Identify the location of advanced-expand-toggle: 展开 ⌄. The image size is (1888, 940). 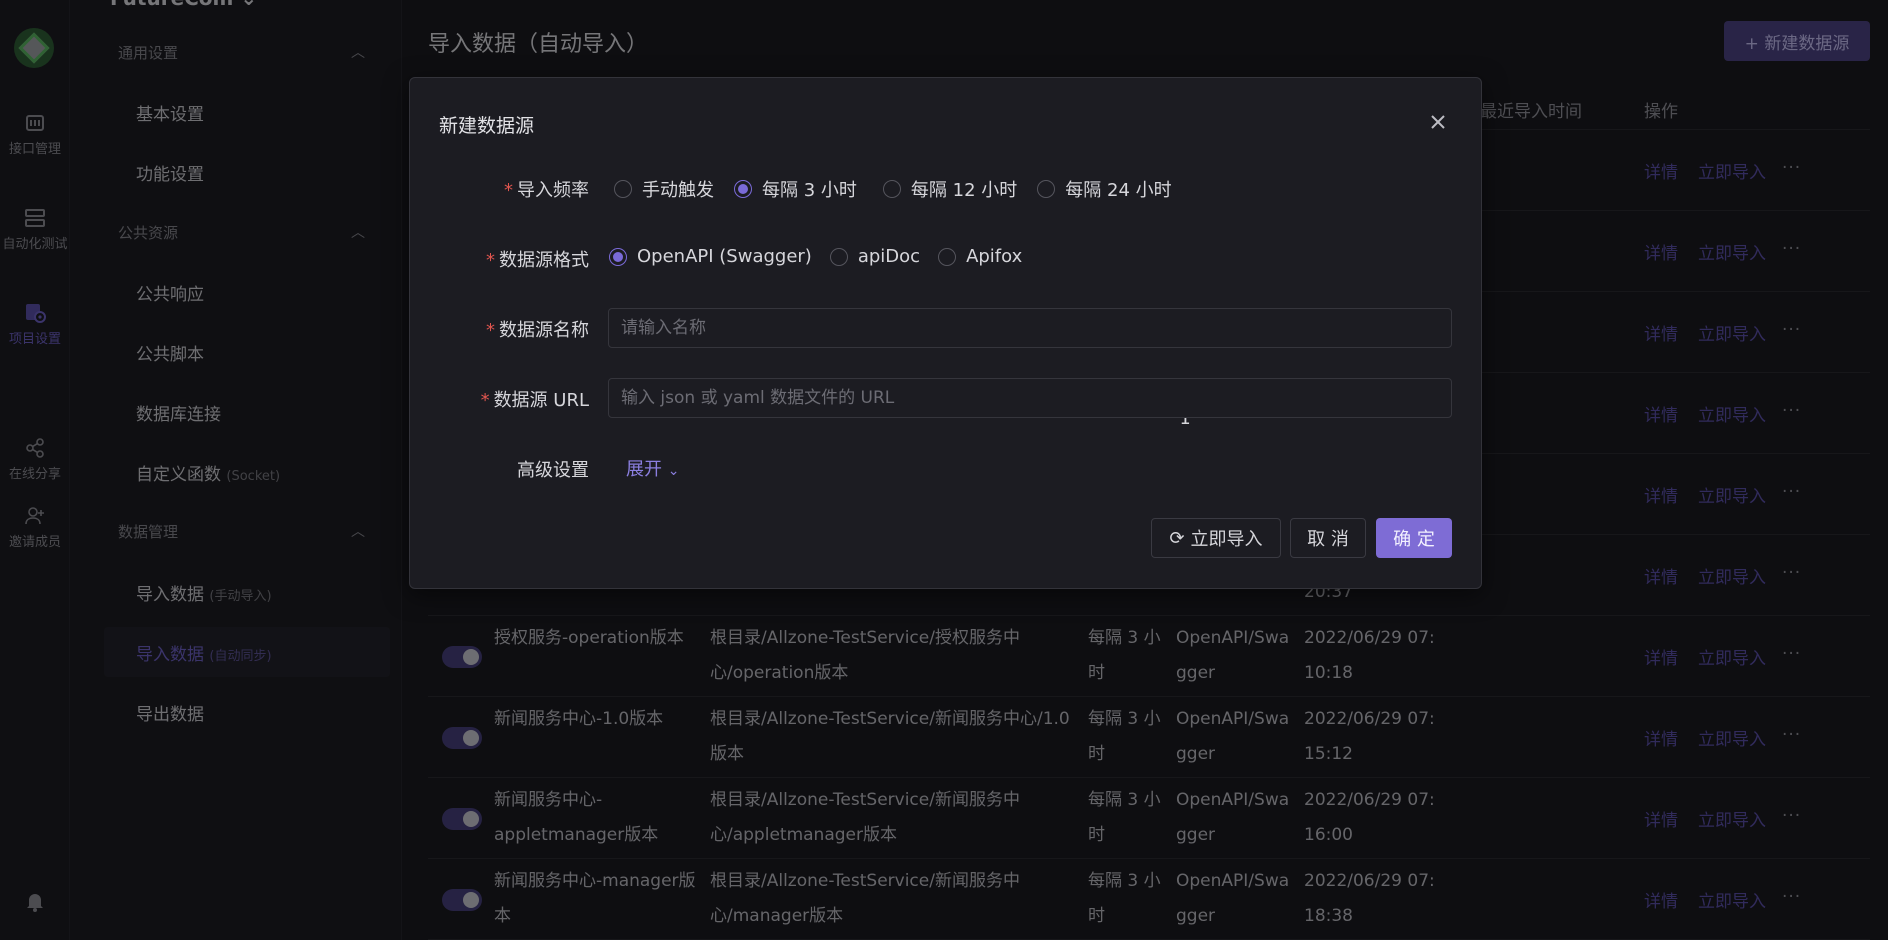
(652, 468).